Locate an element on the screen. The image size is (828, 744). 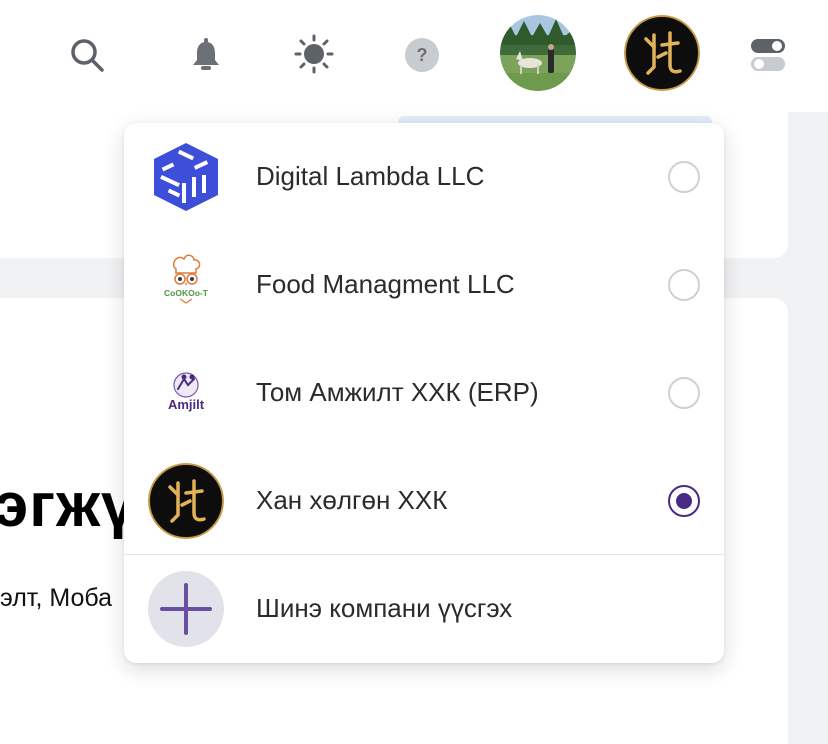
search-icon is located at coordinates (87, 55).